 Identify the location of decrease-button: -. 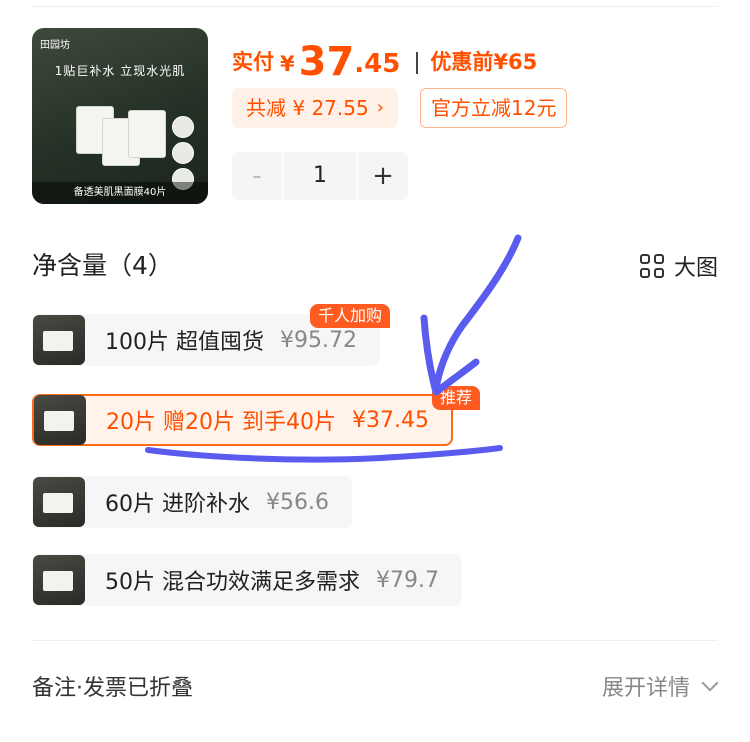
(257, 176).